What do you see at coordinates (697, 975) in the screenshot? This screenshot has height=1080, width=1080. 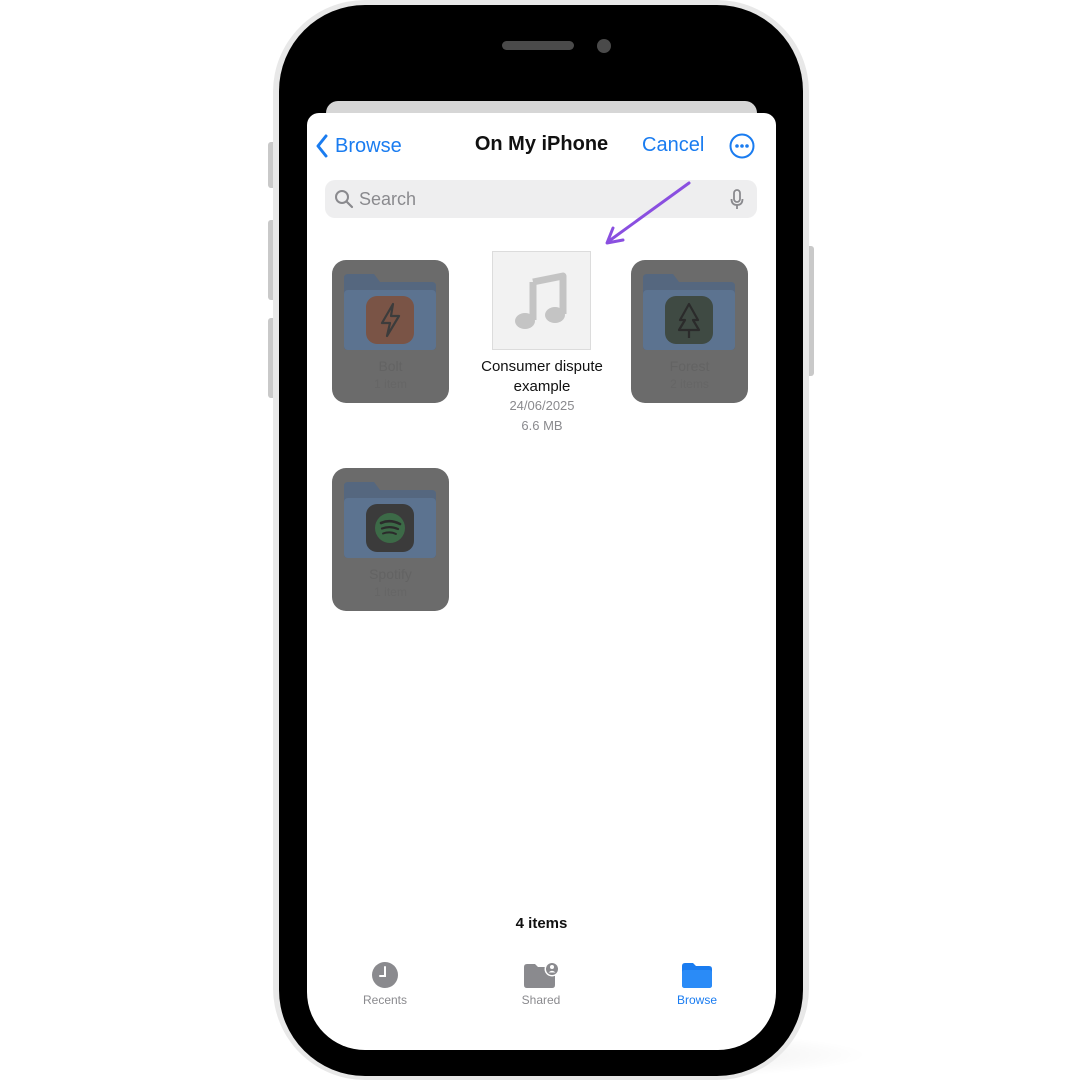 I see `folder-icon` at bounding box center [697, 975].